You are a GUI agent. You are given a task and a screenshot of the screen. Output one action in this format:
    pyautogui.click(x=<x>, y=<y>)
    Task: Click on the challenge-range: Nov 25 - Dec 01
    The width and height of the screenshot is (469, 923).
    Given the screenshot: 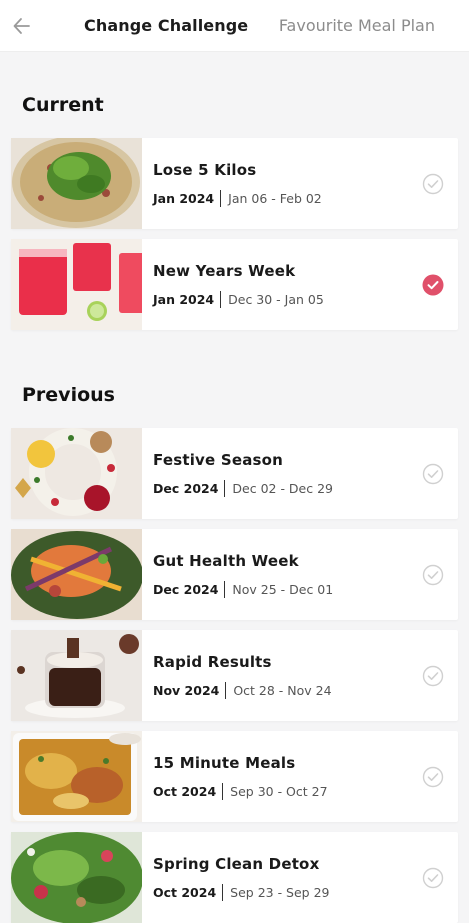 What is the action you would take?
    pyautogui.click(x=283, y=589)
    